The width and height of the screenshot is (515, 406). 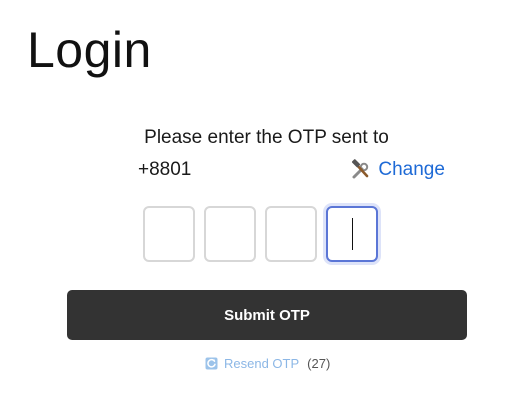 I want to click on otp-input-group, so click(x=260, y=234).